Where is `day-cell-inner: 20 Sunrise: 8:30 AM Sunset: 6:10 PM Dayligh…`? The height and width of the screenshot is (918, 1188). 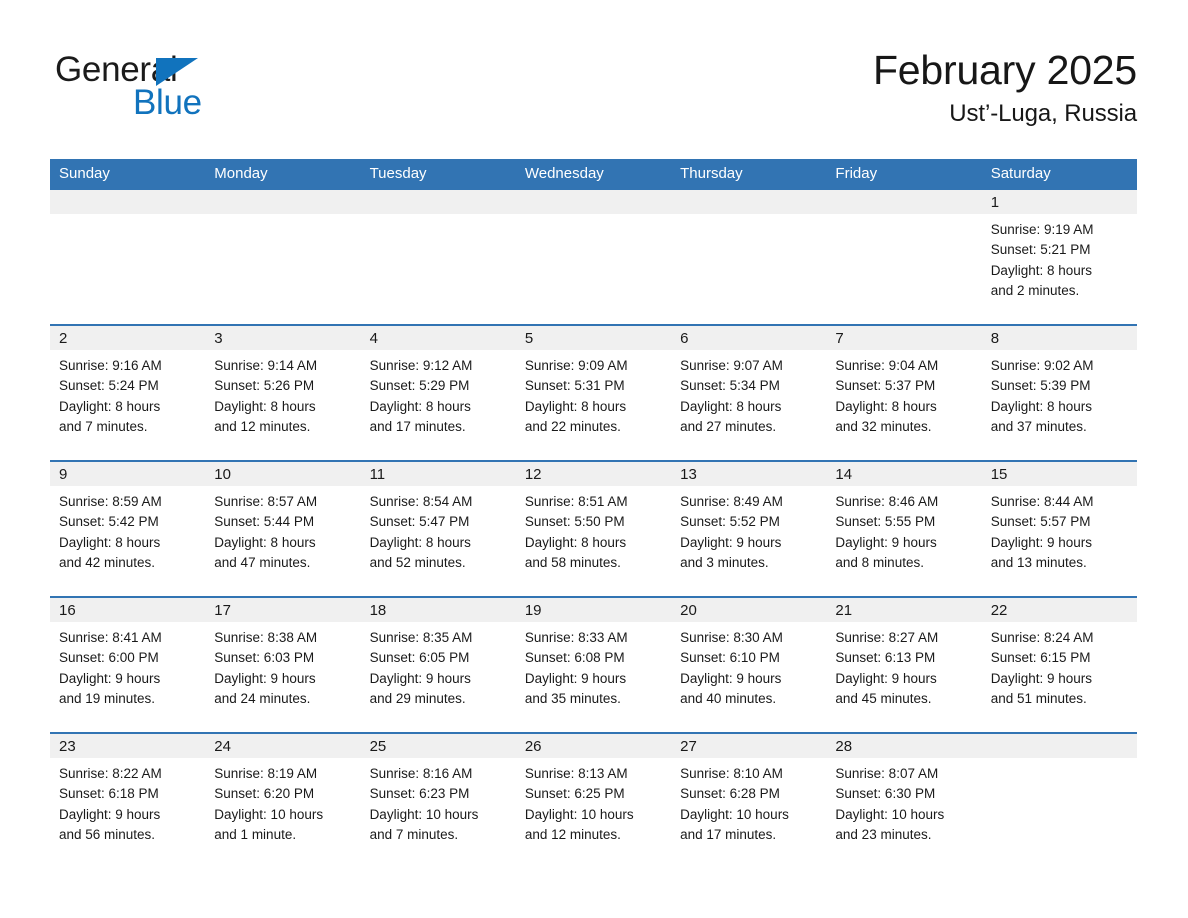 day-cell-inner: 20 Sunrise: 8:30 AM Sunset: 6:10 PM Dayligh… is located at coordinates (749, 665).